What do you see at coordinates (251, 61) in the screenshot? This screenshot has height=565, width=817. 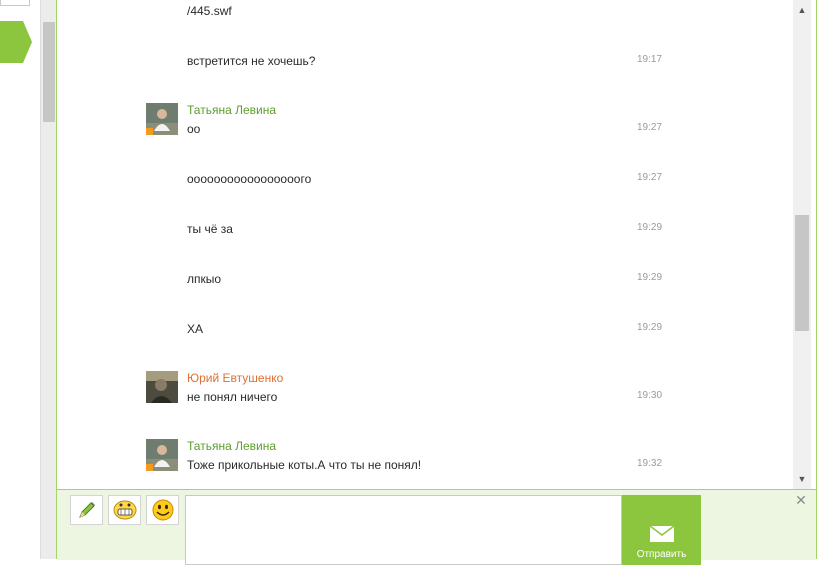 I see `message-text: встретится не хочешь?` at bounding box center [251, 61].